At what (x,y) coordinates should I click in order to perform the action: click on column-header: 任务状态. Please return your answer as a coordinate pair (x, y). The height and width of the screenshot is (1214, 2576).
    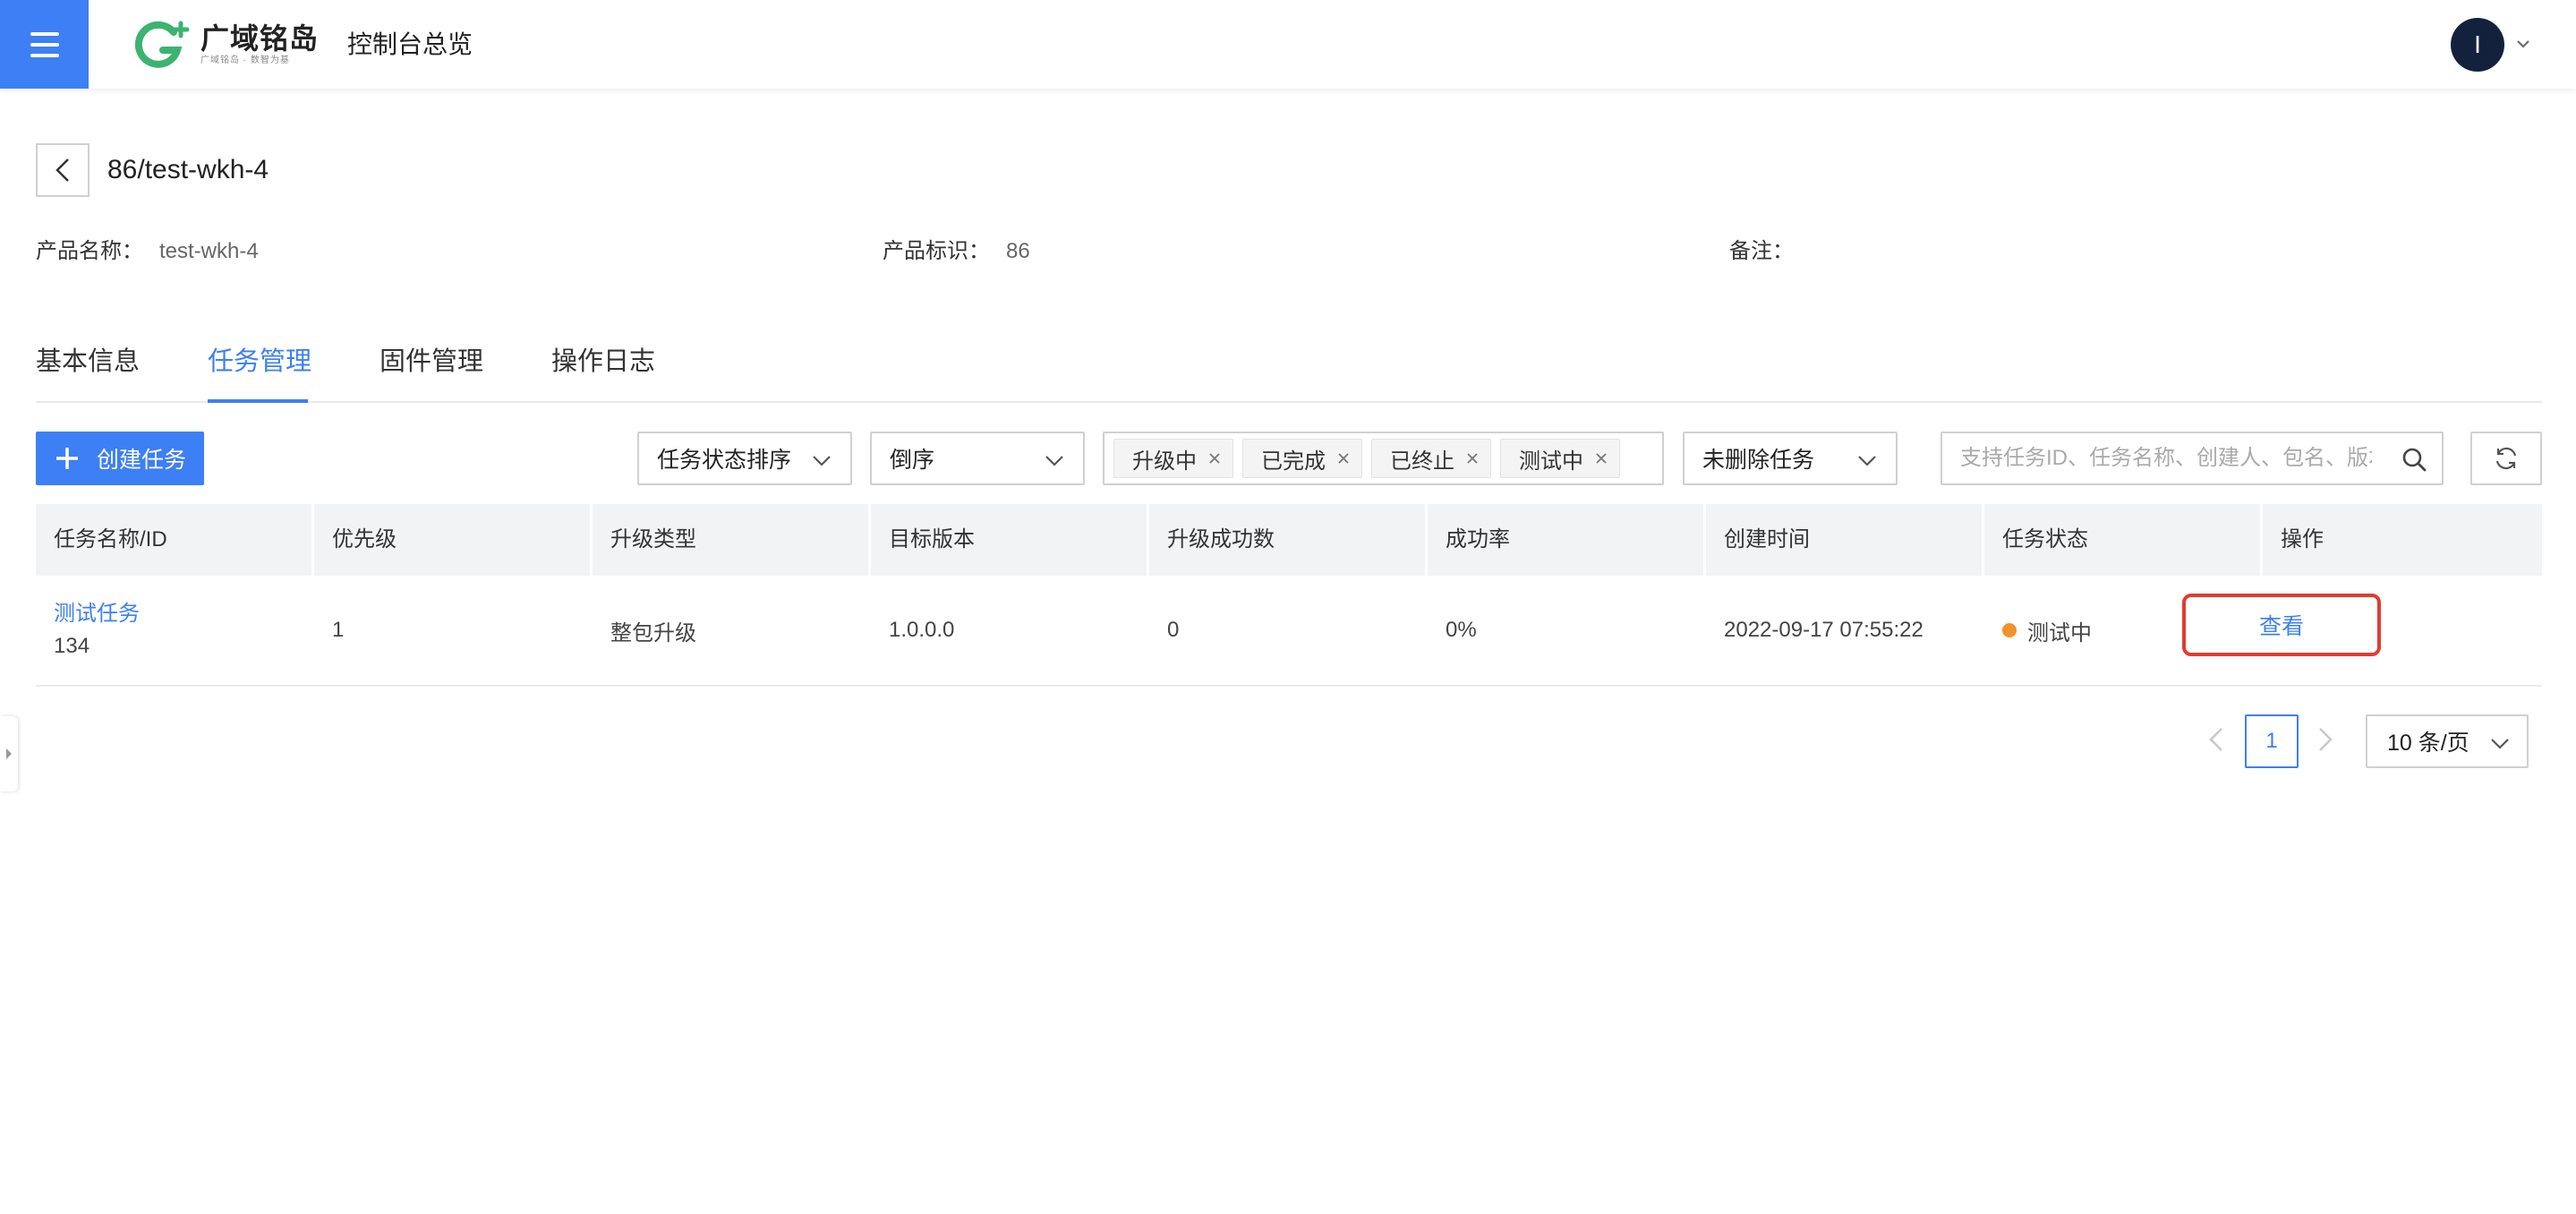
    Looking at the image, I should click on (2123, 540).